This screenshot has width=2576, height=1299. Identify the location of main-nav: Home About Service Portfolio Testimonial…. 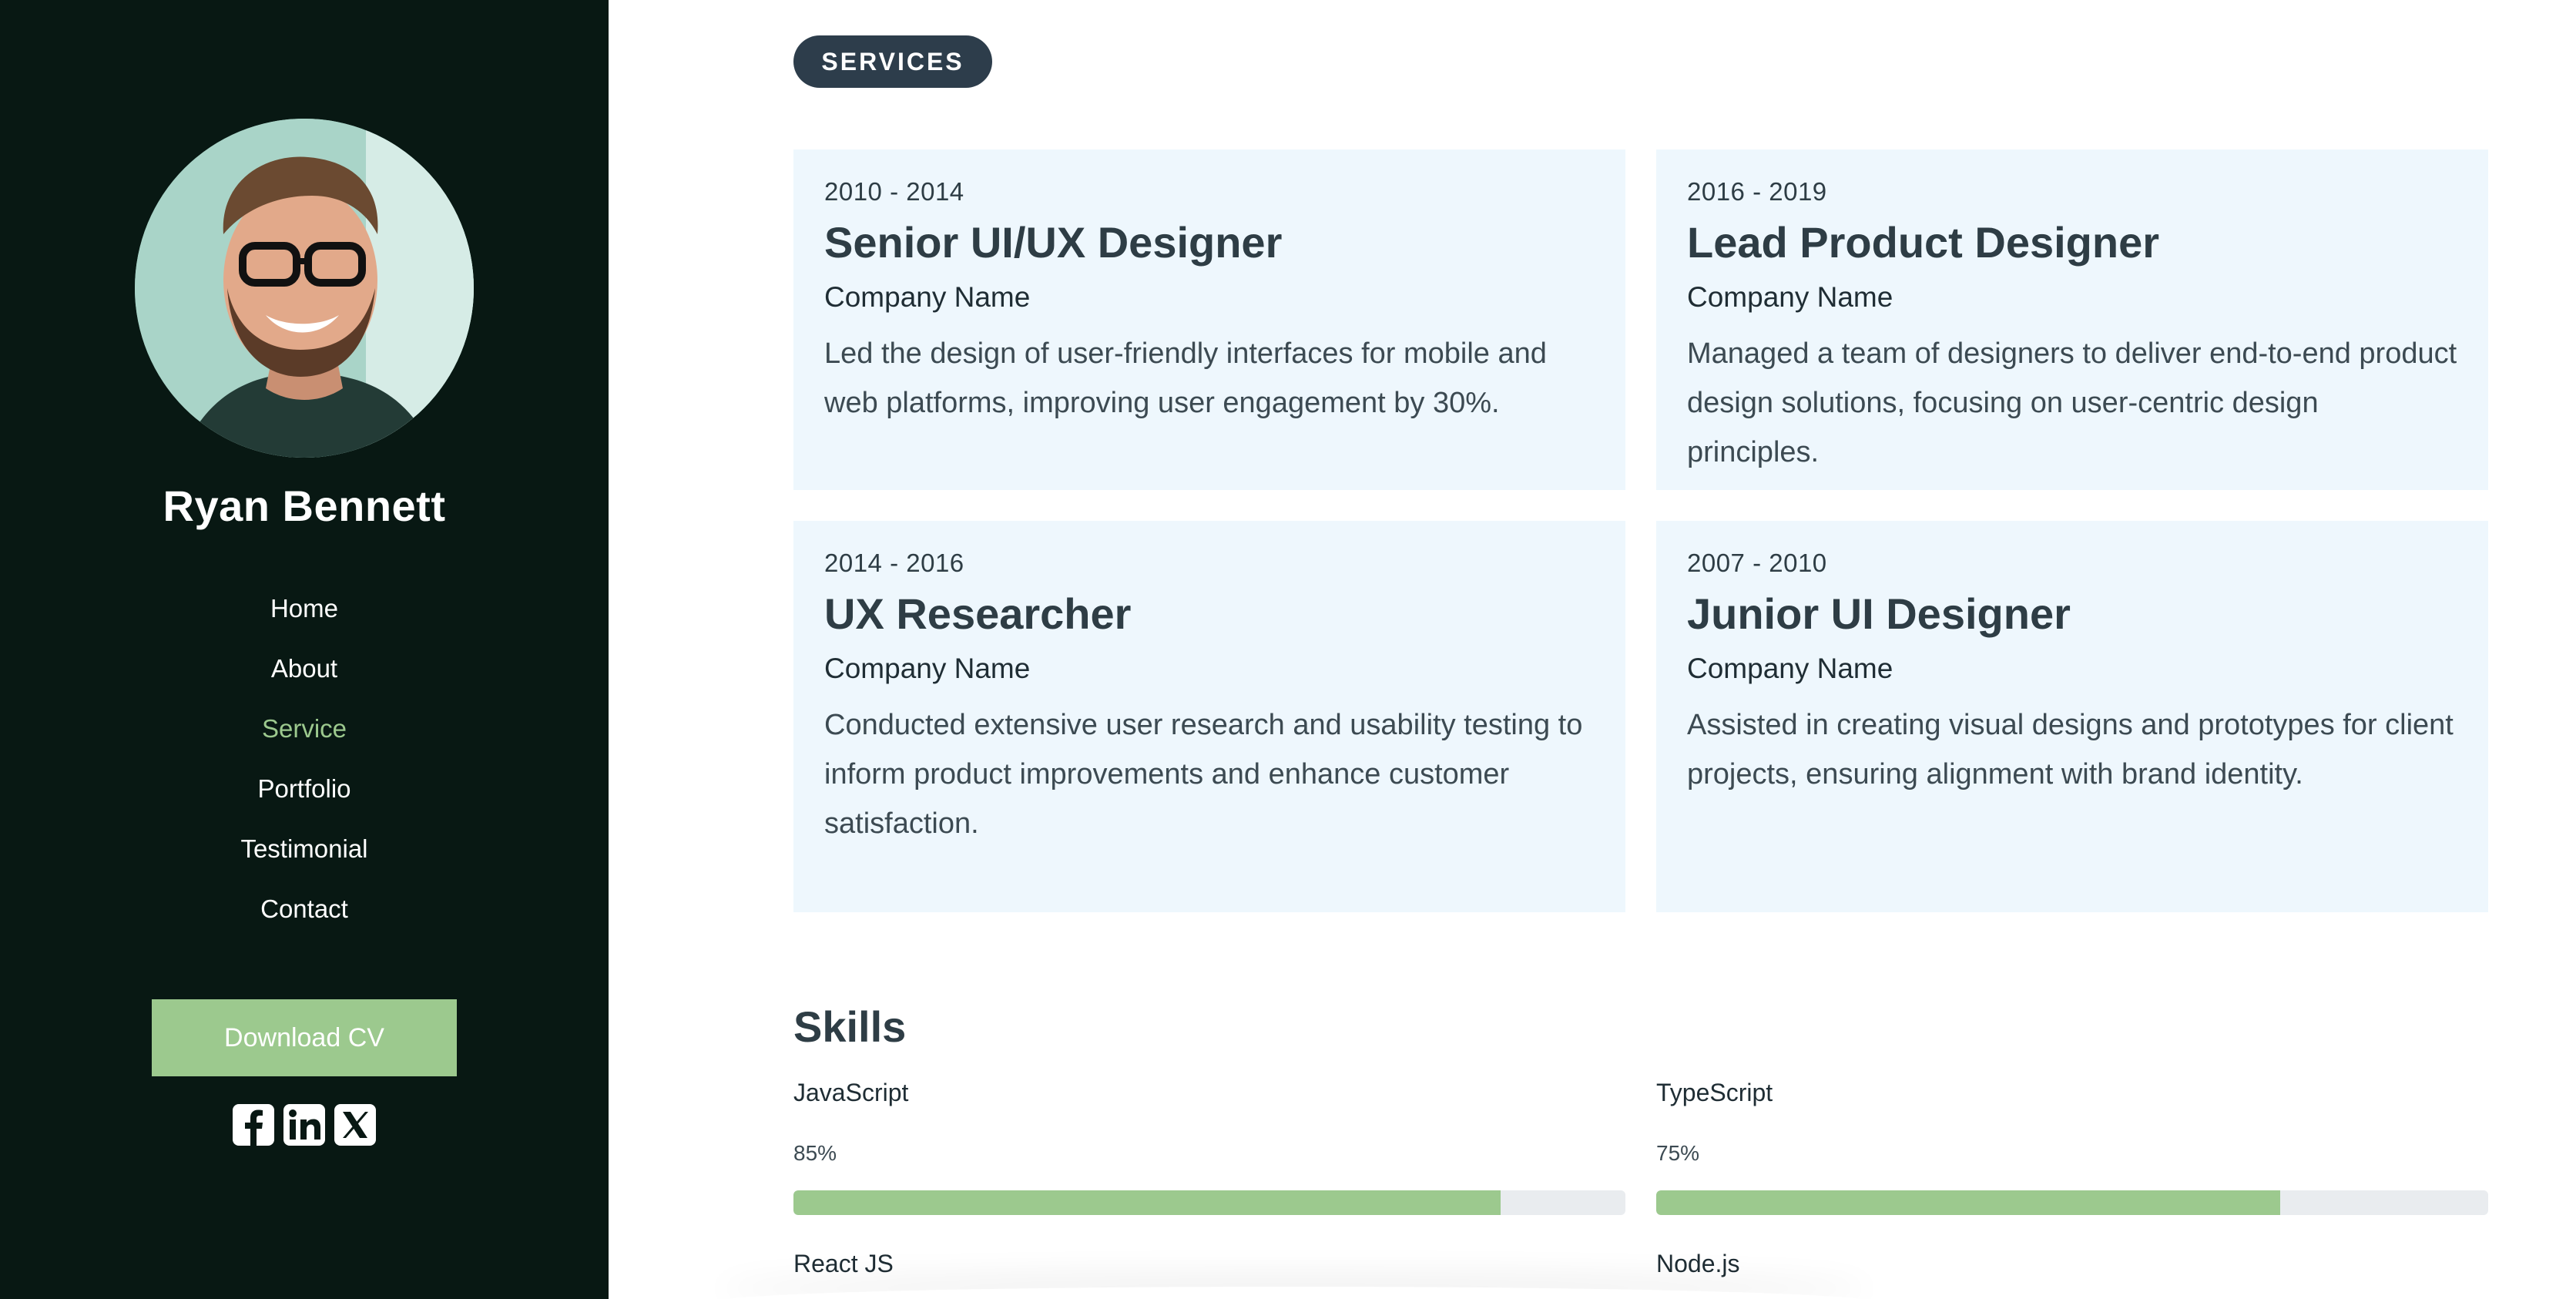
(303, 759).